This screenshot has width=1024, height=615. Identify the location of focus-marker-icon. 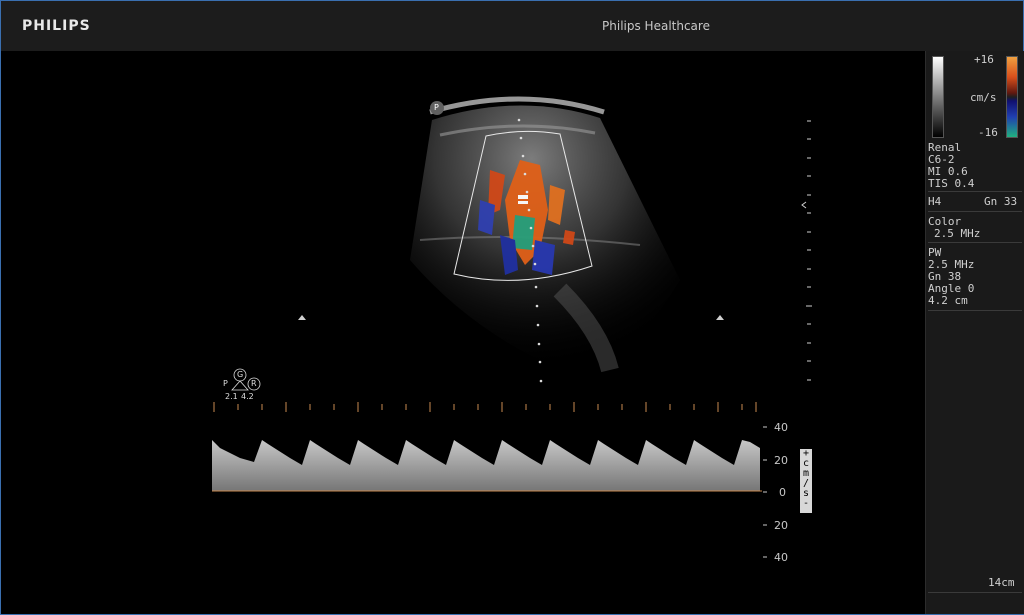
(804, 205).